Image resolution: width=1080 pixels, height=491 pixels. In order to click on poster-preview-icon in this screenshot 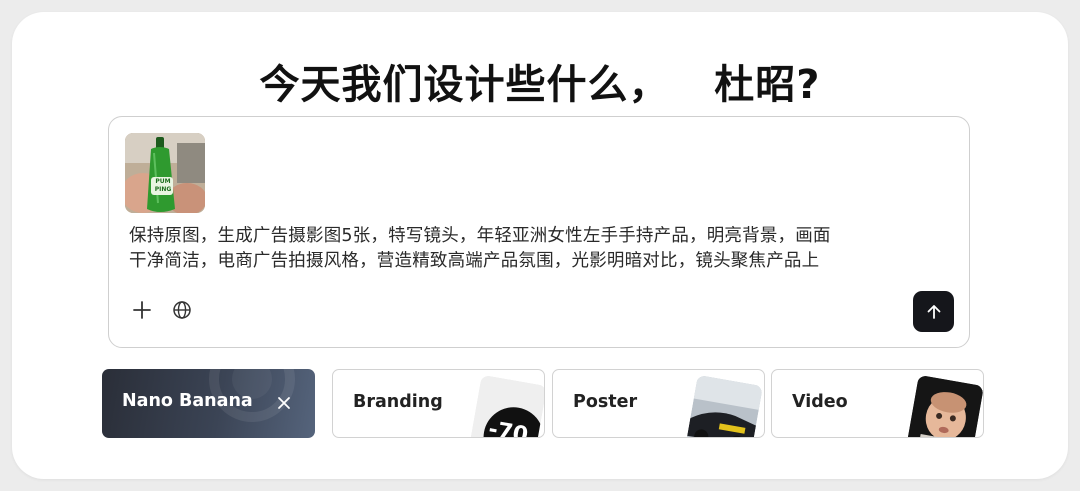, I will do `click(724, 405)`.